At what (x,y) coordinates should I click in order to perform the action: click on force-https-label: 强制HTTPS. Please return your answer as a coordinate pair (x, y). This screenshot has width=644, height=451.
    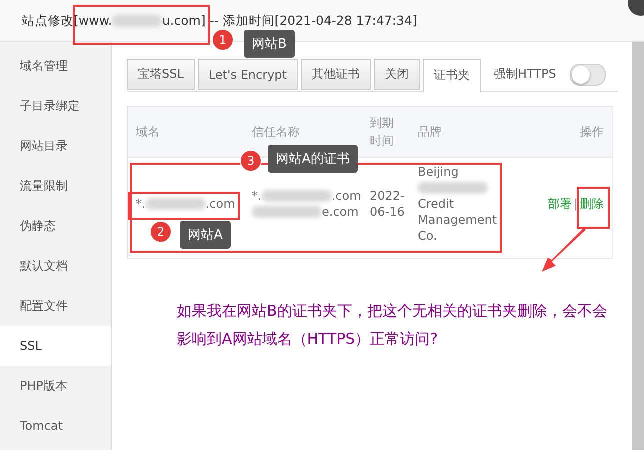
    Looking at the image, I should click on (525, 74).